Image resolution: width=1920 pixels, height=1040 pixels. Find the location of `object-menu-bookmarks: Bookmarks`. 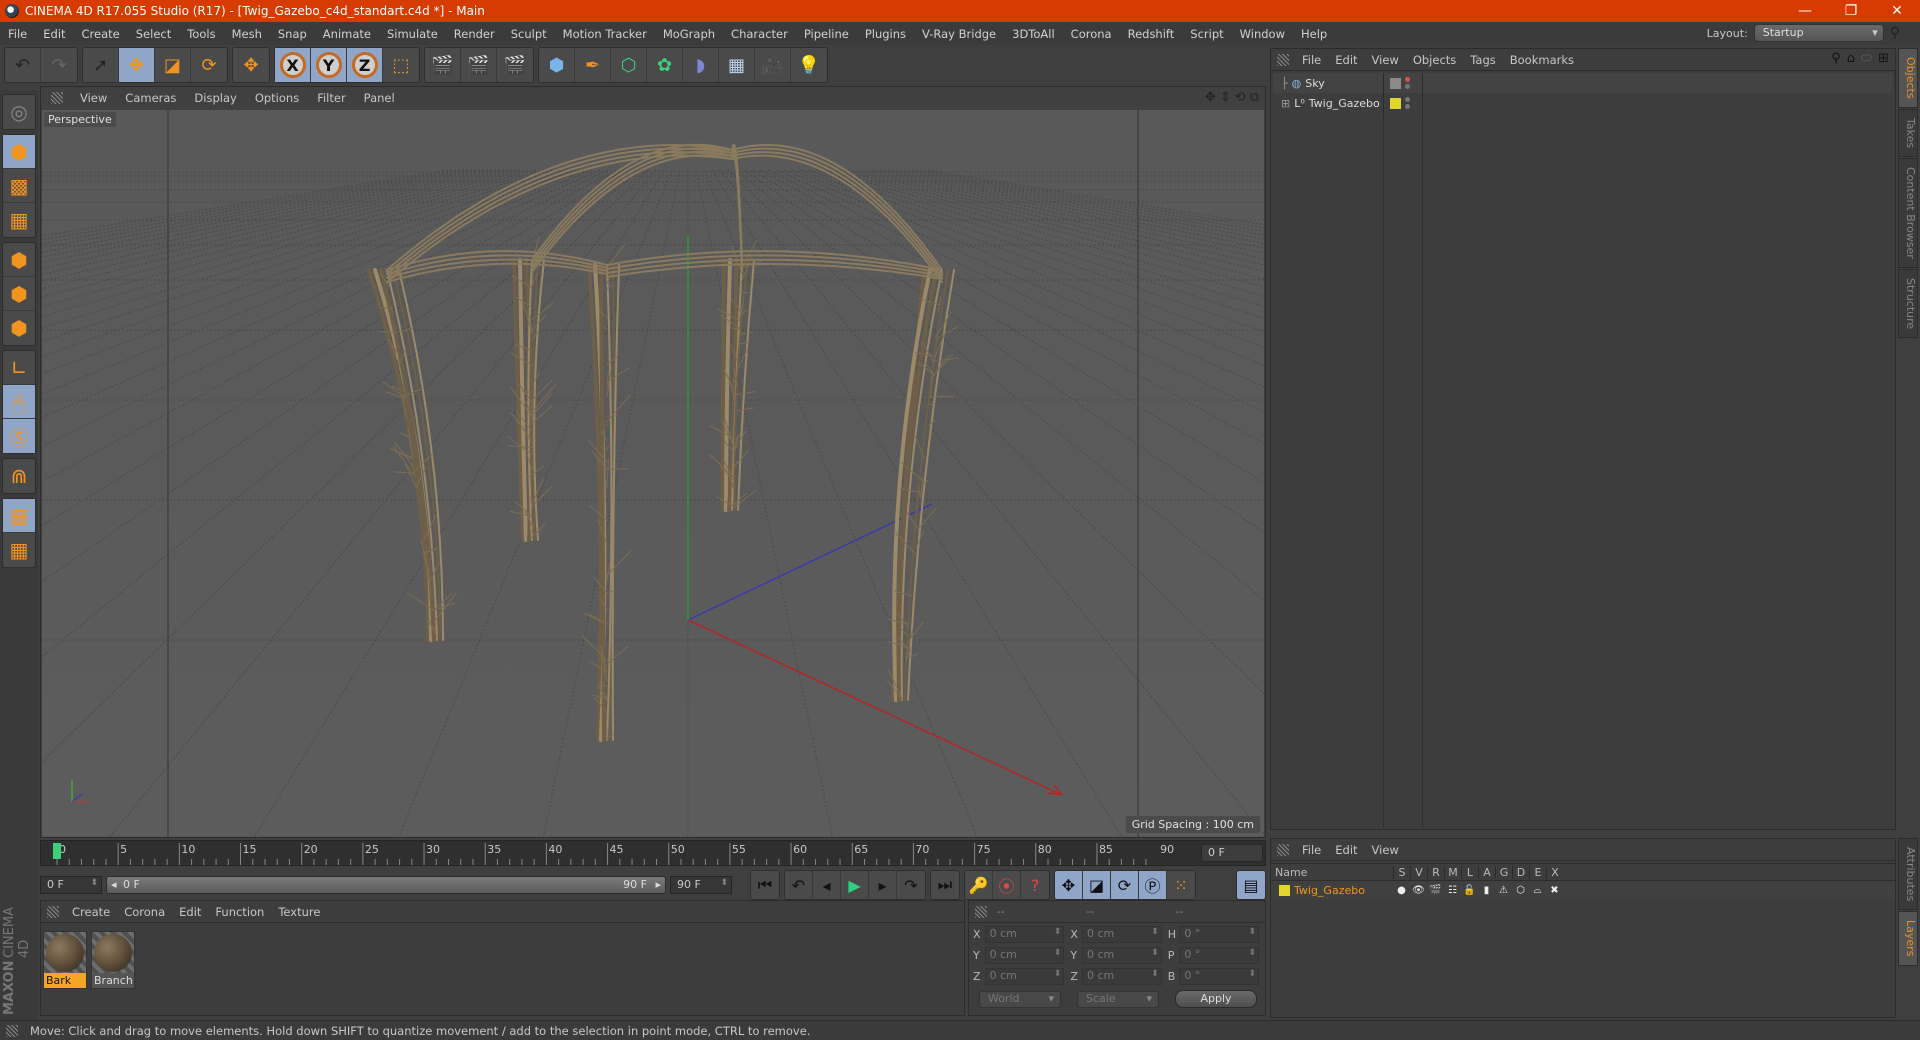

object-menu-bookmarks: Bookmarks is located at coordinates (1542, 60).